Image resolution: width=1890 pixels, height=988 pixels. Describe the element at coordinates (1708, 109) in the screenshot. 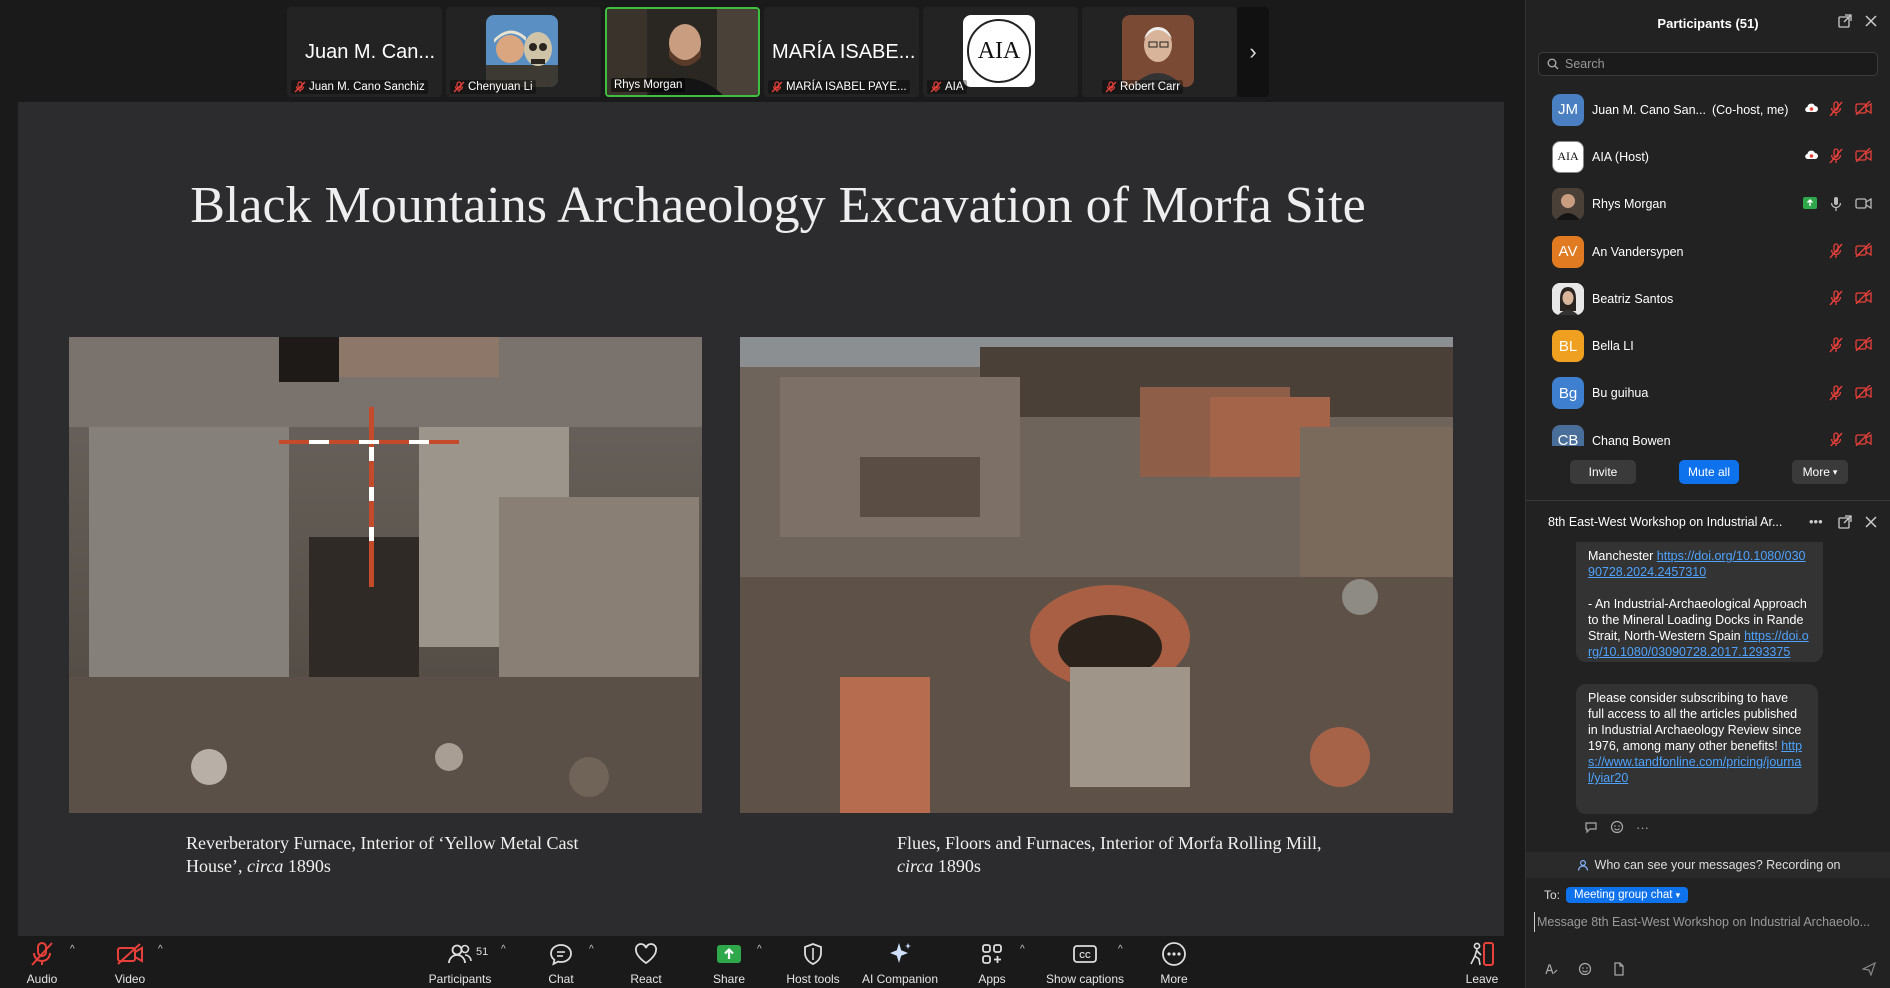

I see `participant-row: JM Juan M. Cano San... (Co-host, me)` at that location.